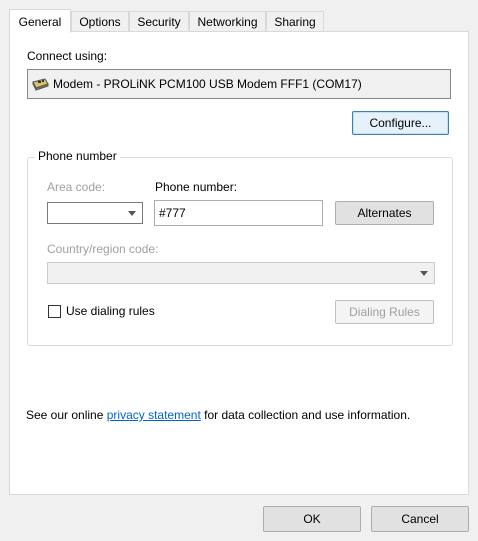  I want to click on modem-icon, so click(40, 84).